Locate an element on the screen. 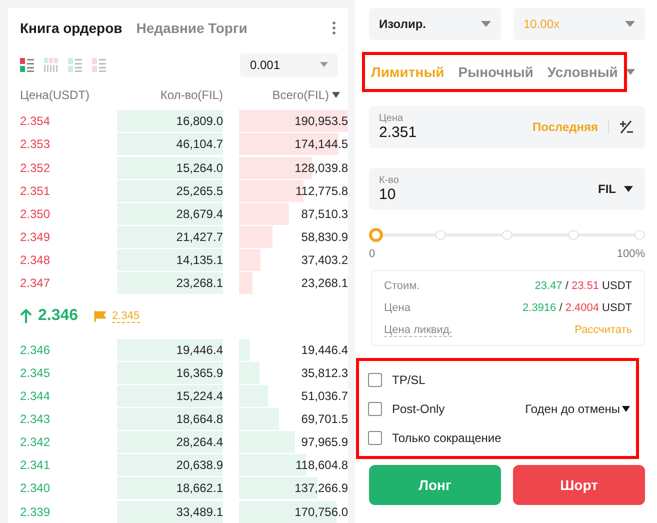 Image resolution: width=657 pixels, height=523 pixels. quantity-cell: 46,104.7 is located at coordinates (170, 144).